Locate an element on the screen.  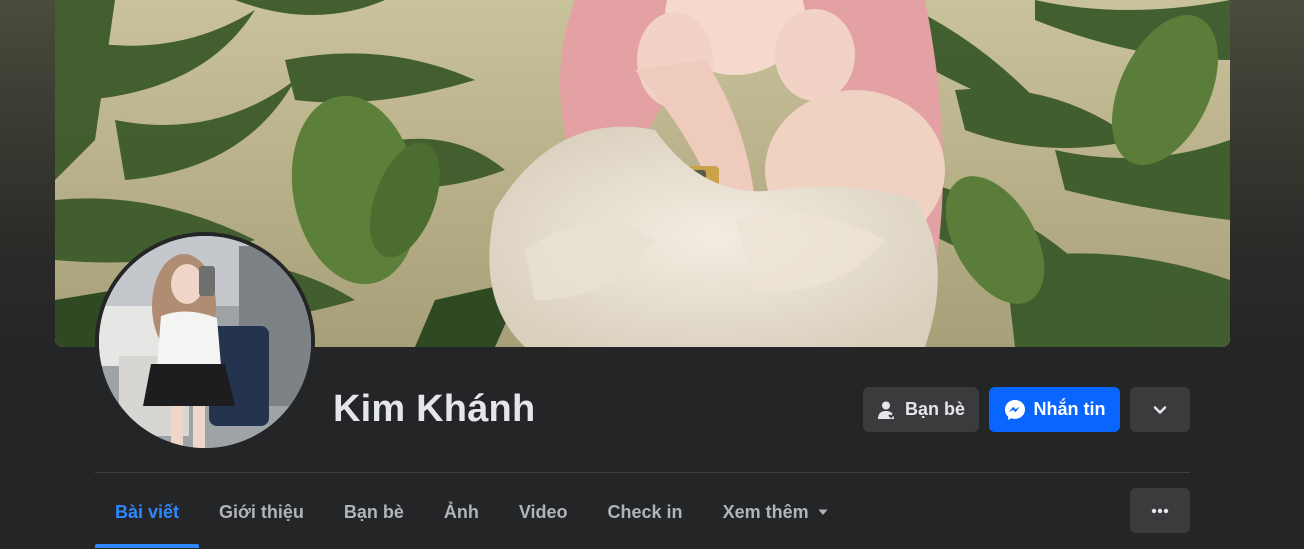
tab-label: Ảnh is located at coordinates (461, 511).